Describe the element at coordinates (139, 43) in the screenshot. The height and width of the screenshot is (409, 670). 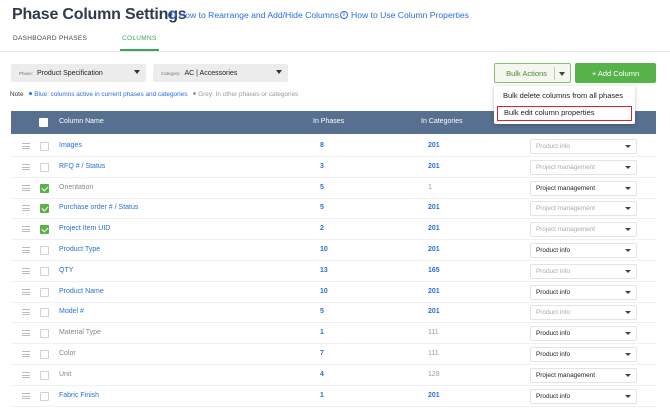
I see `tab-columns: COLUMNS` at that location.